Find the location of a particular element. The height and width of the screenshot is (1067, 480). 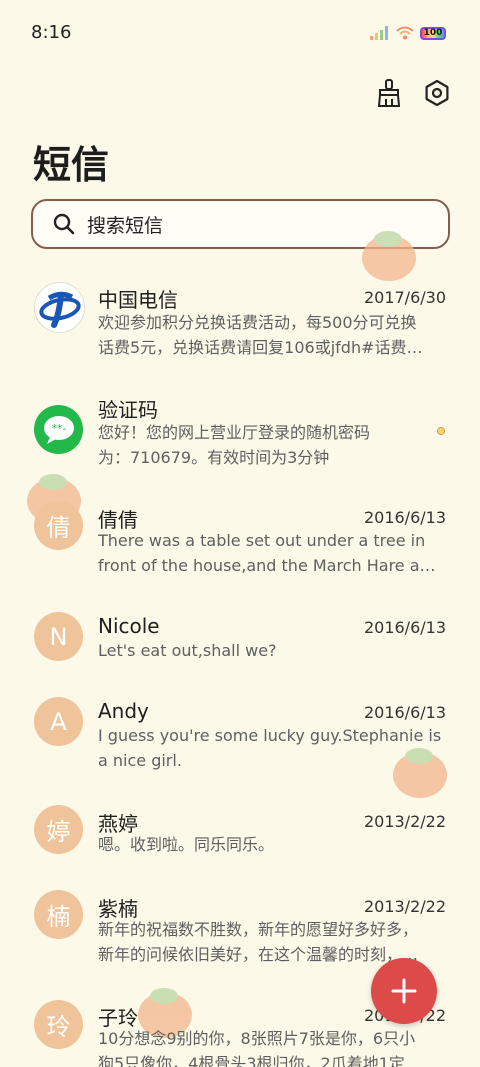

preview-line: Let's eat out,shall we? is located at coordinates (187, 650).